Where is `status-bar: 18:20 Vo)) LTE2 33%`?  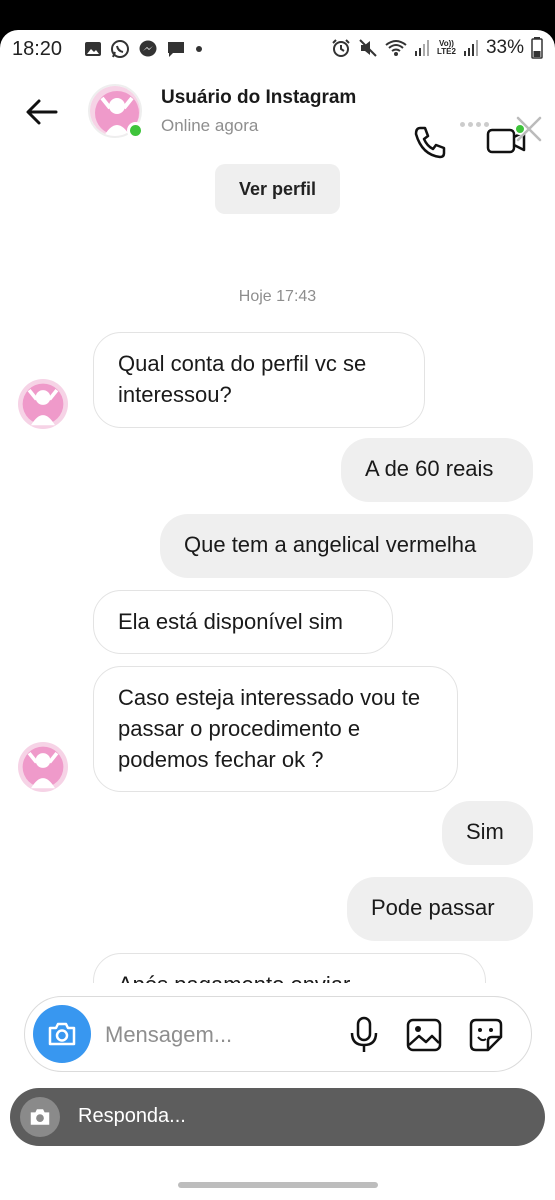
status-bar: 18:20 Vo)) LTE2 33% is located at coordinates (277, 49).